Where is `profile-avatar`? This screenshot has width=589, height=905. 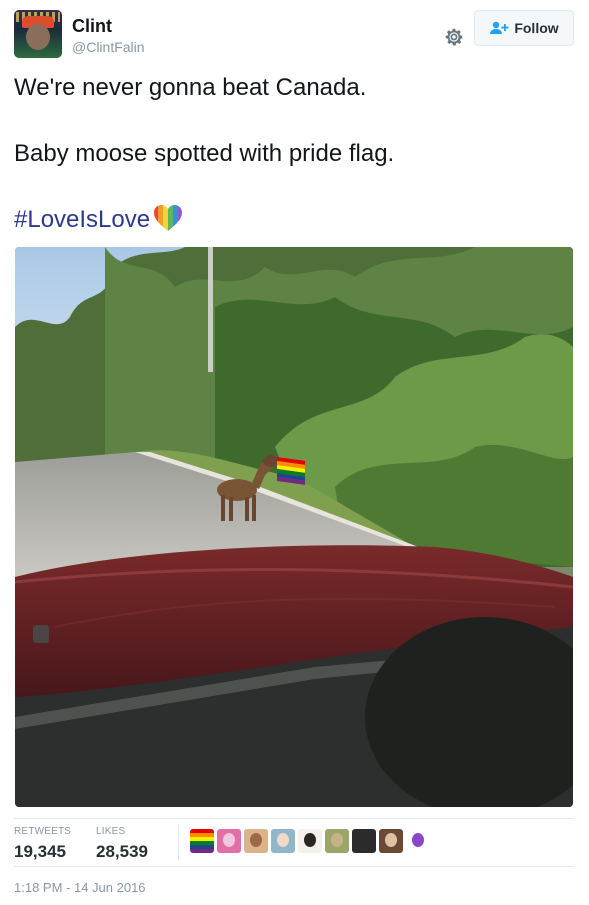 profile-avatar is located at coordinates (38, 34).